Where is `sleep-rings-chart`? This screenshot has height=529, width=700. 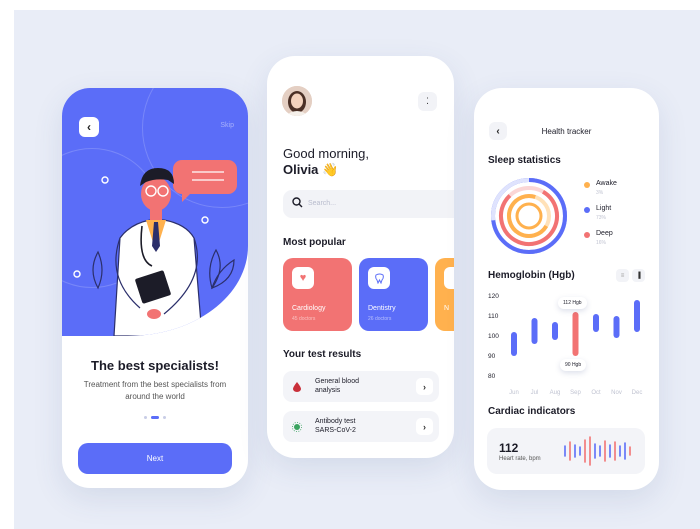
sleep-rings-chart is located at coordinates (529, 216).